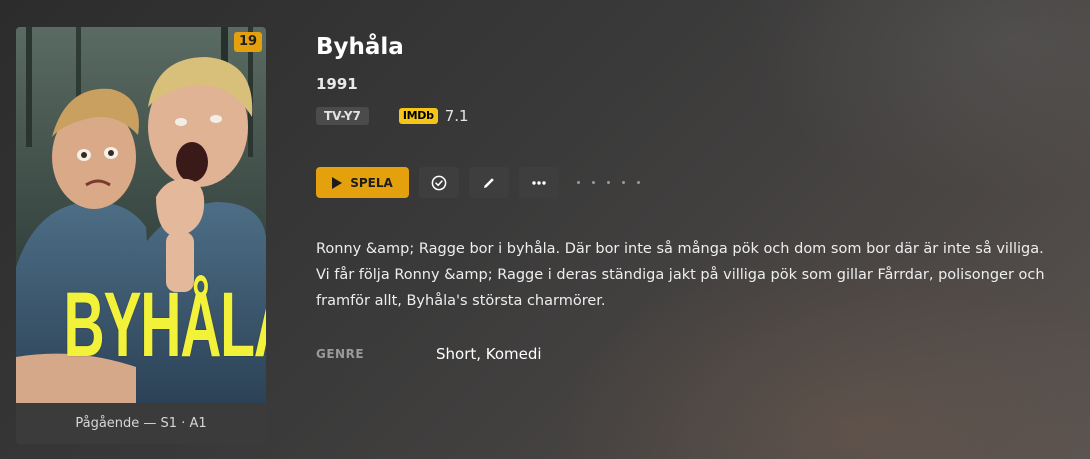  Describe the element at coordinates (489, 354) in the screenshot. I see `genre-value: Short, Komedi` at that location.